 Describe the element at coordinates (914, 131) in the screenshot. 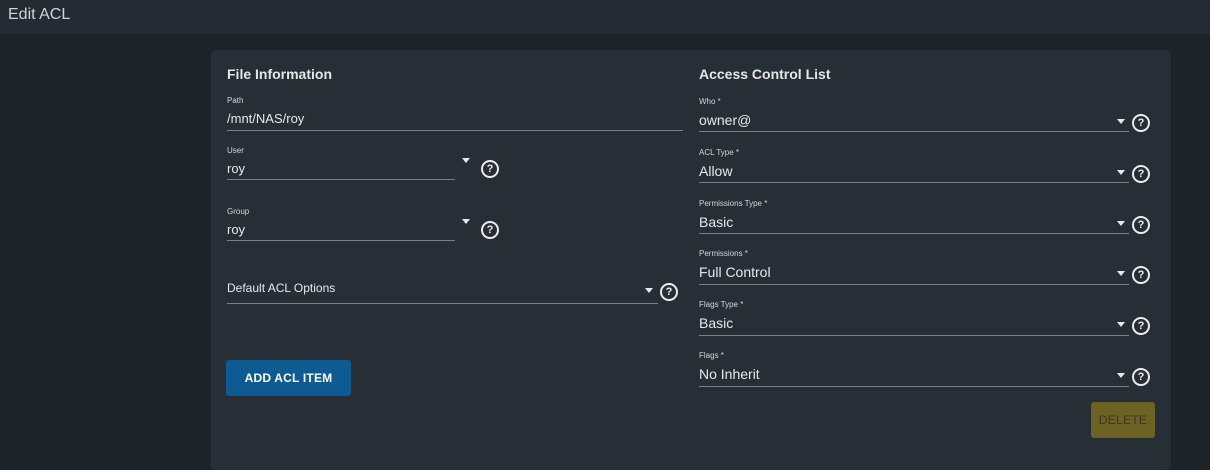

I see `who-underline` at that location.